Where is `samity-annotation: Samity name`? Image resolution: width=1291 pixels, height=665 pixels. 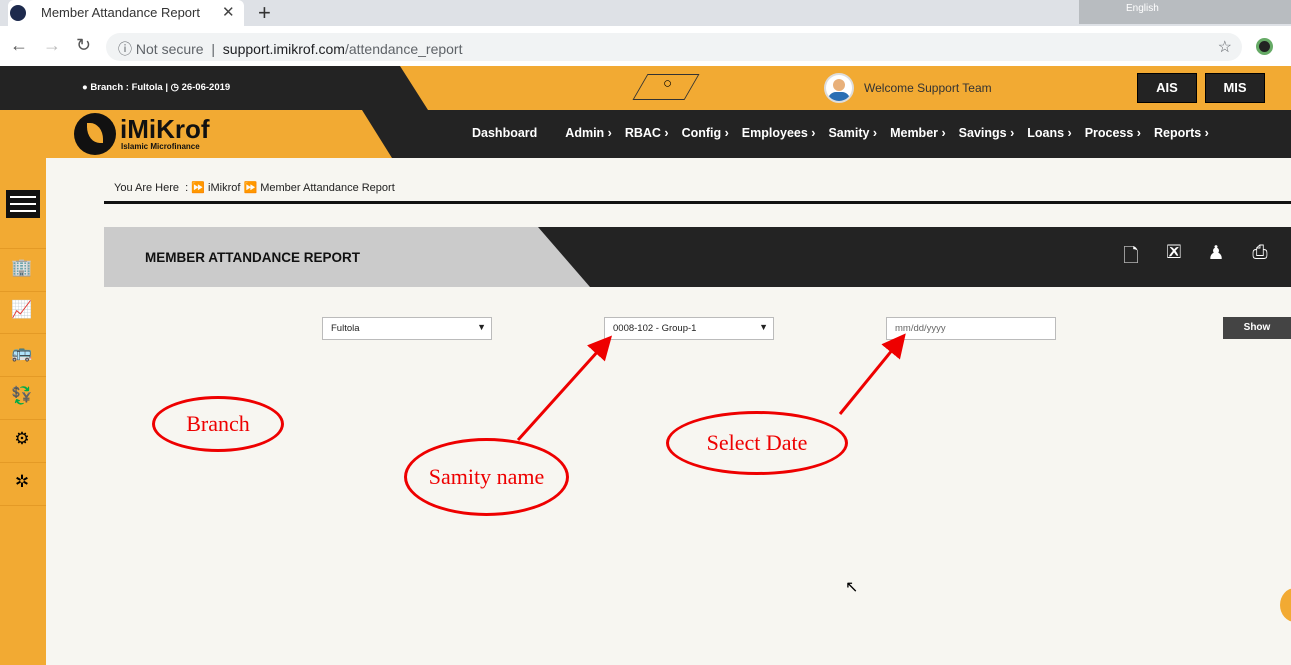 samity-annotation: Samity name is located at coordinates (486, 477).